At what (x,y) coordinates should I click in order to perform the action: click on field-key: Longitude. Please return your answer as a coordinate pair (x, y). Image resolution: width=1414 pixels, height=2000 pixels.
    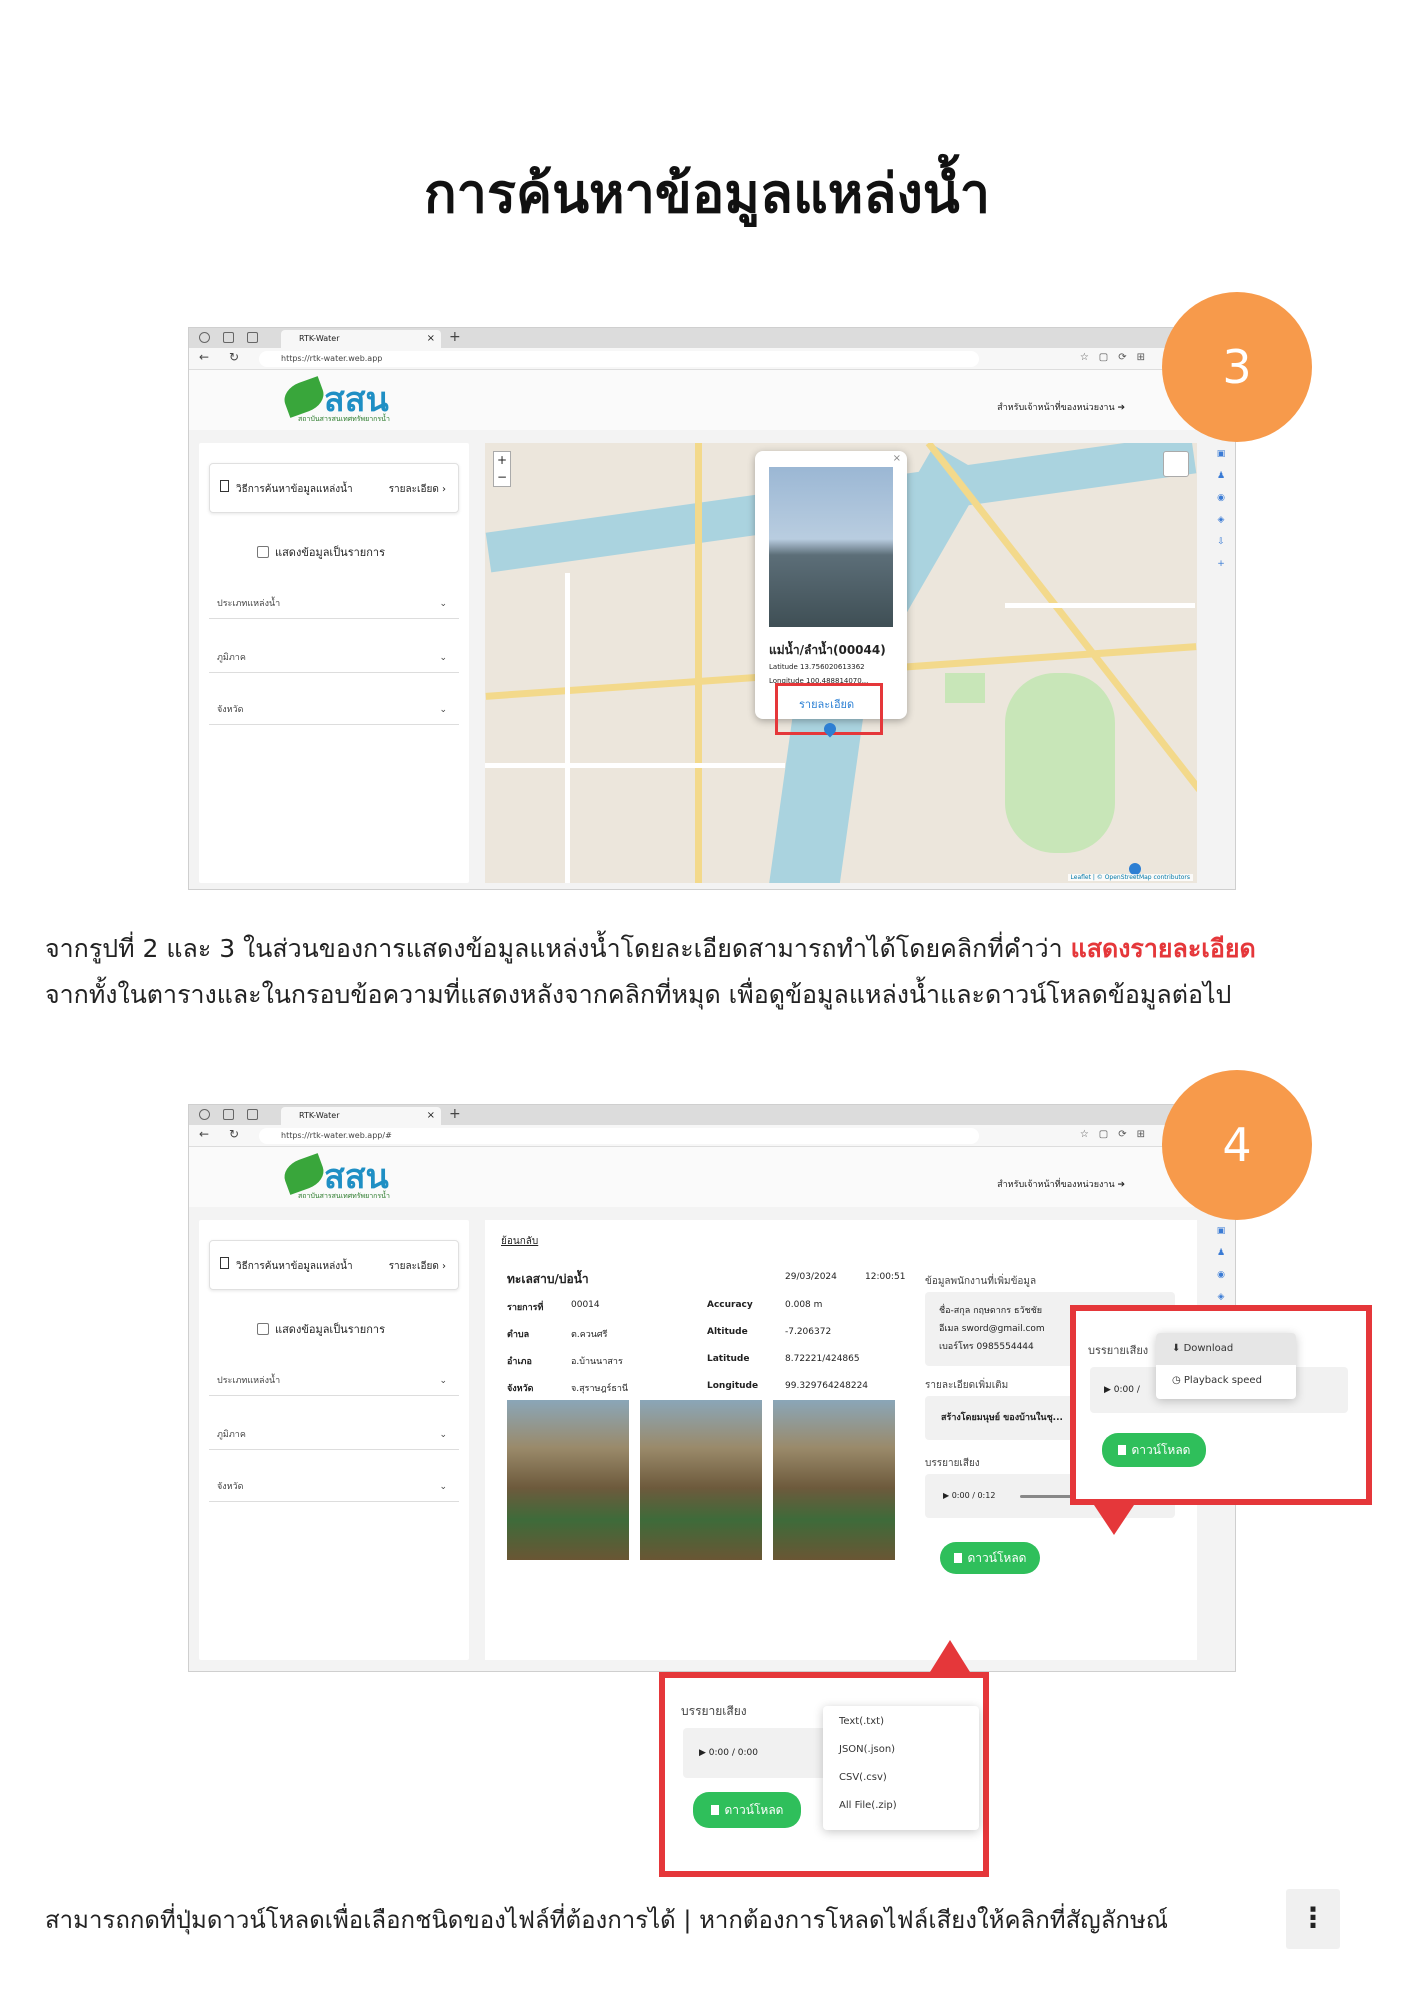
    Looking at the image, I should click on (733, 1386).